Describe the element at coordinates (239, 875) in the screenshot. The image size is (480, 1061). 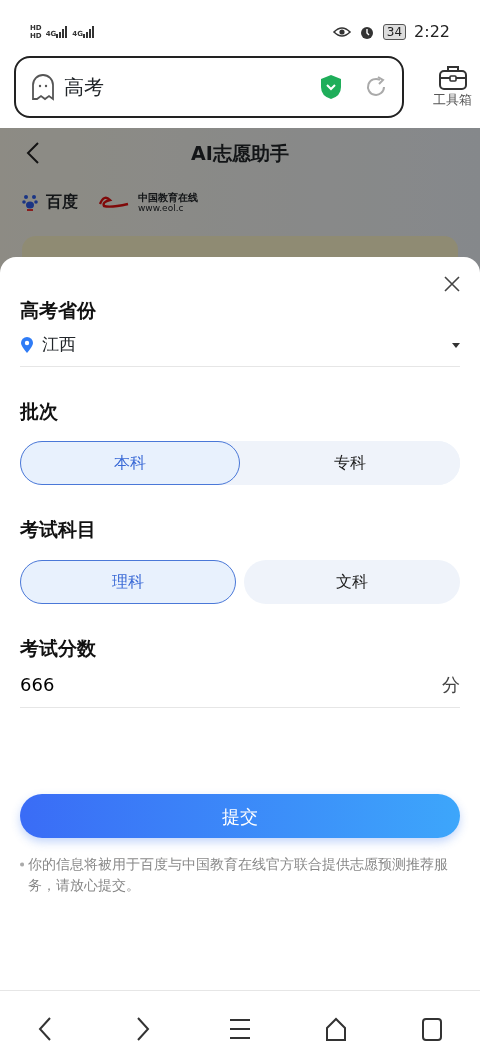
I see `notice-text: 你的信息将被用于百度与中国教育在线官方联合提供志愿预测推荐服务，请放心提交。` at that location.